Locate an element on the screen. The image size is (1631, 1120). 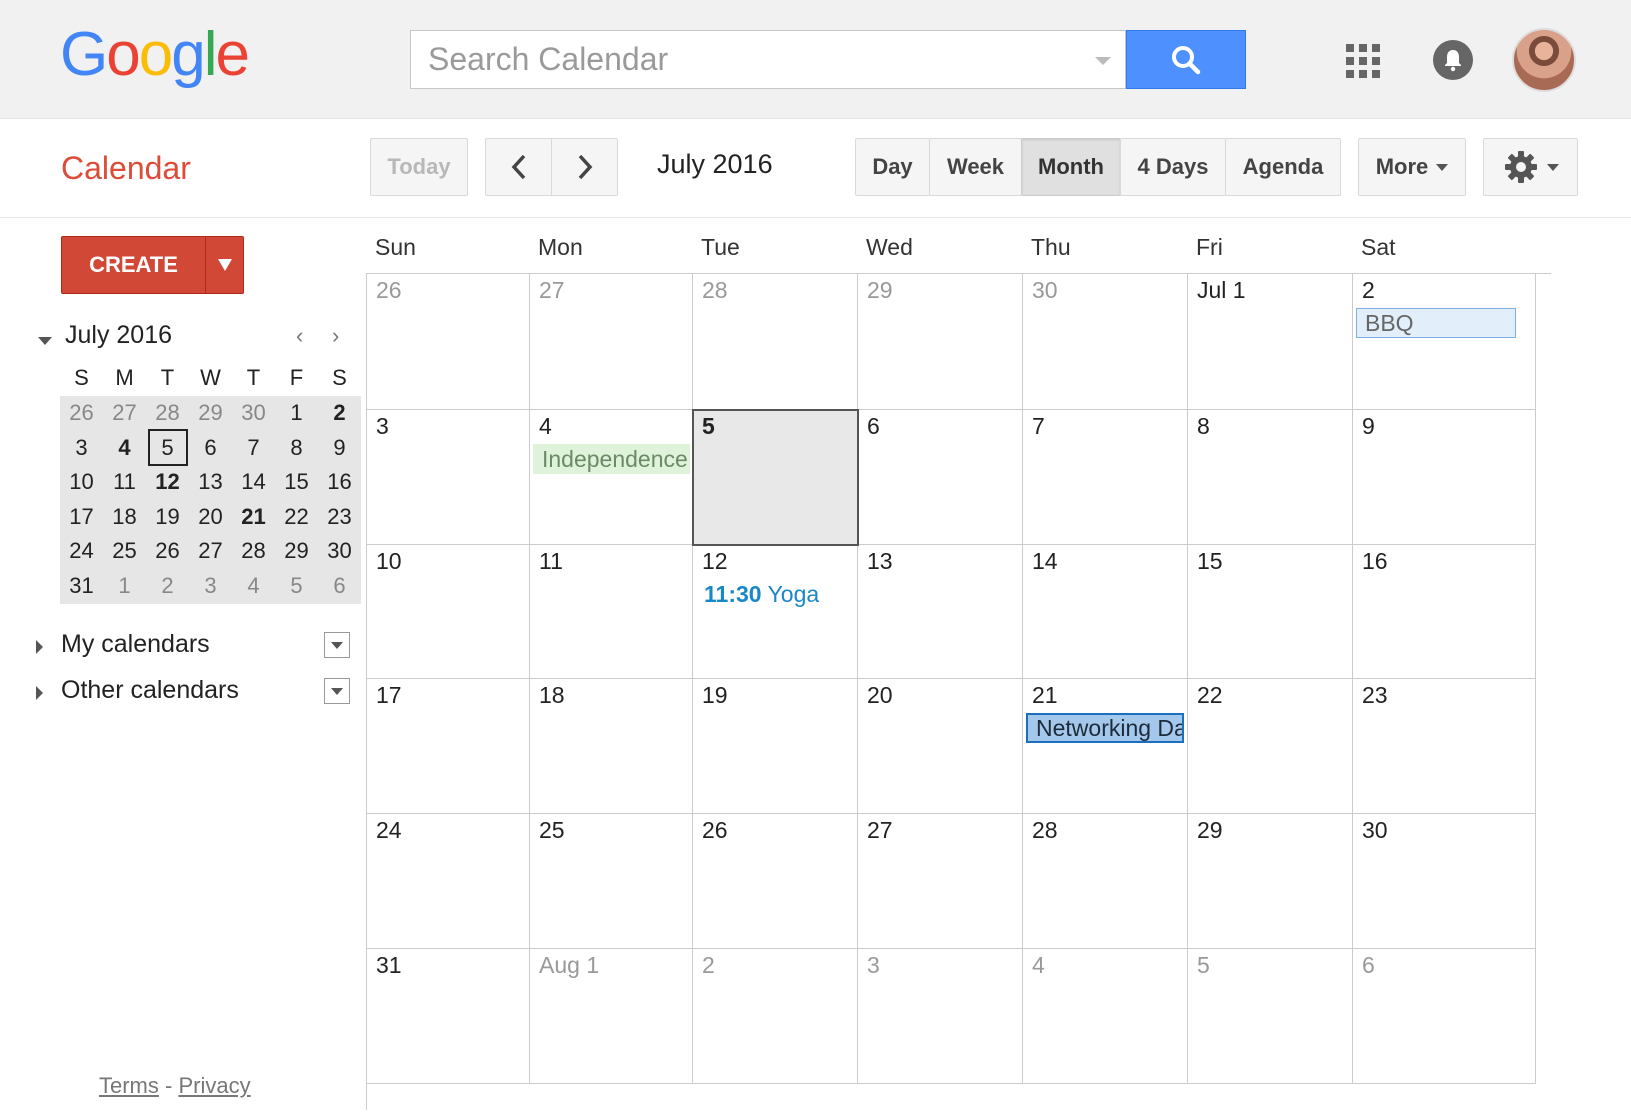
event-independence-day: Independence Day is located at coordinates (611, 459).